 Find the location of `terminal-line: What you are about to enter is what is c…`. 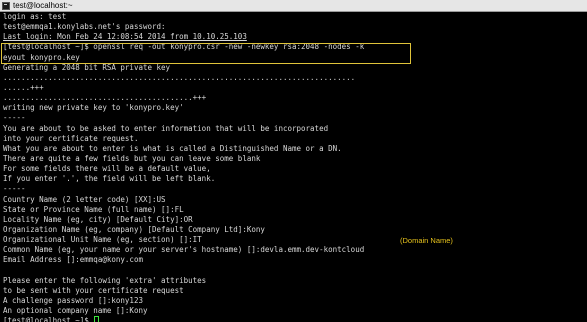

terminal-line: What you are about to enter is what is c… is located at coordinates (172, 148).